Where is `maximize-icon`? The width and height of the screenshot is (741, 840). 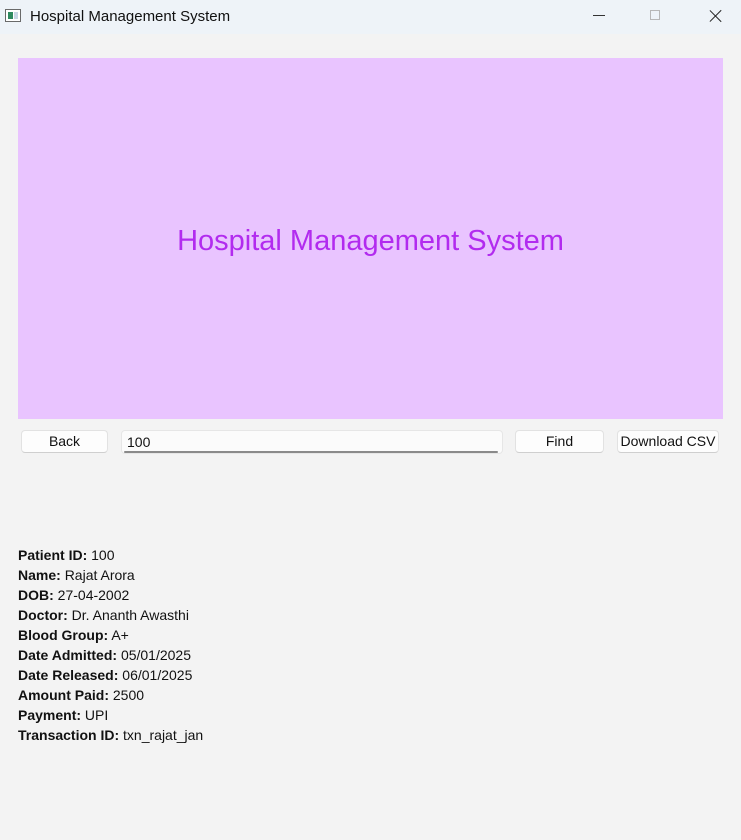
maximize-icon is located at coordinates (655, 15).